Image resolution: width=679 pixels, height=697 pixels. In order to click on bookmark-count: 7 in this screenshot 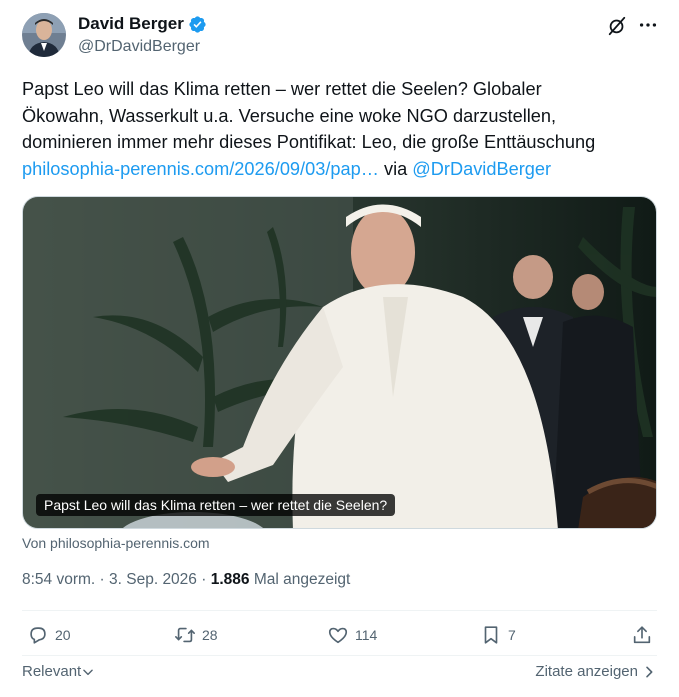, I will do `click(512, 635)`.